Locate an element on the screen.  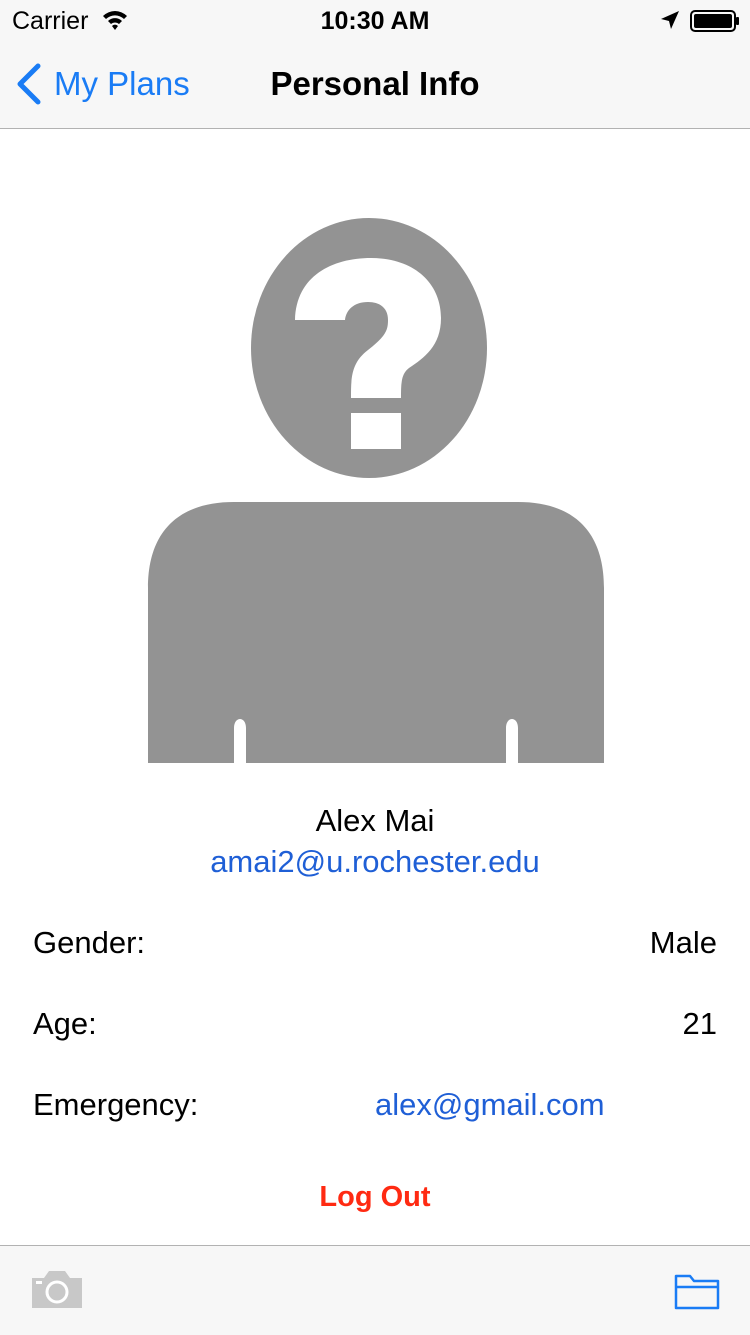
battery-icon is located at coordinates (714, 21).